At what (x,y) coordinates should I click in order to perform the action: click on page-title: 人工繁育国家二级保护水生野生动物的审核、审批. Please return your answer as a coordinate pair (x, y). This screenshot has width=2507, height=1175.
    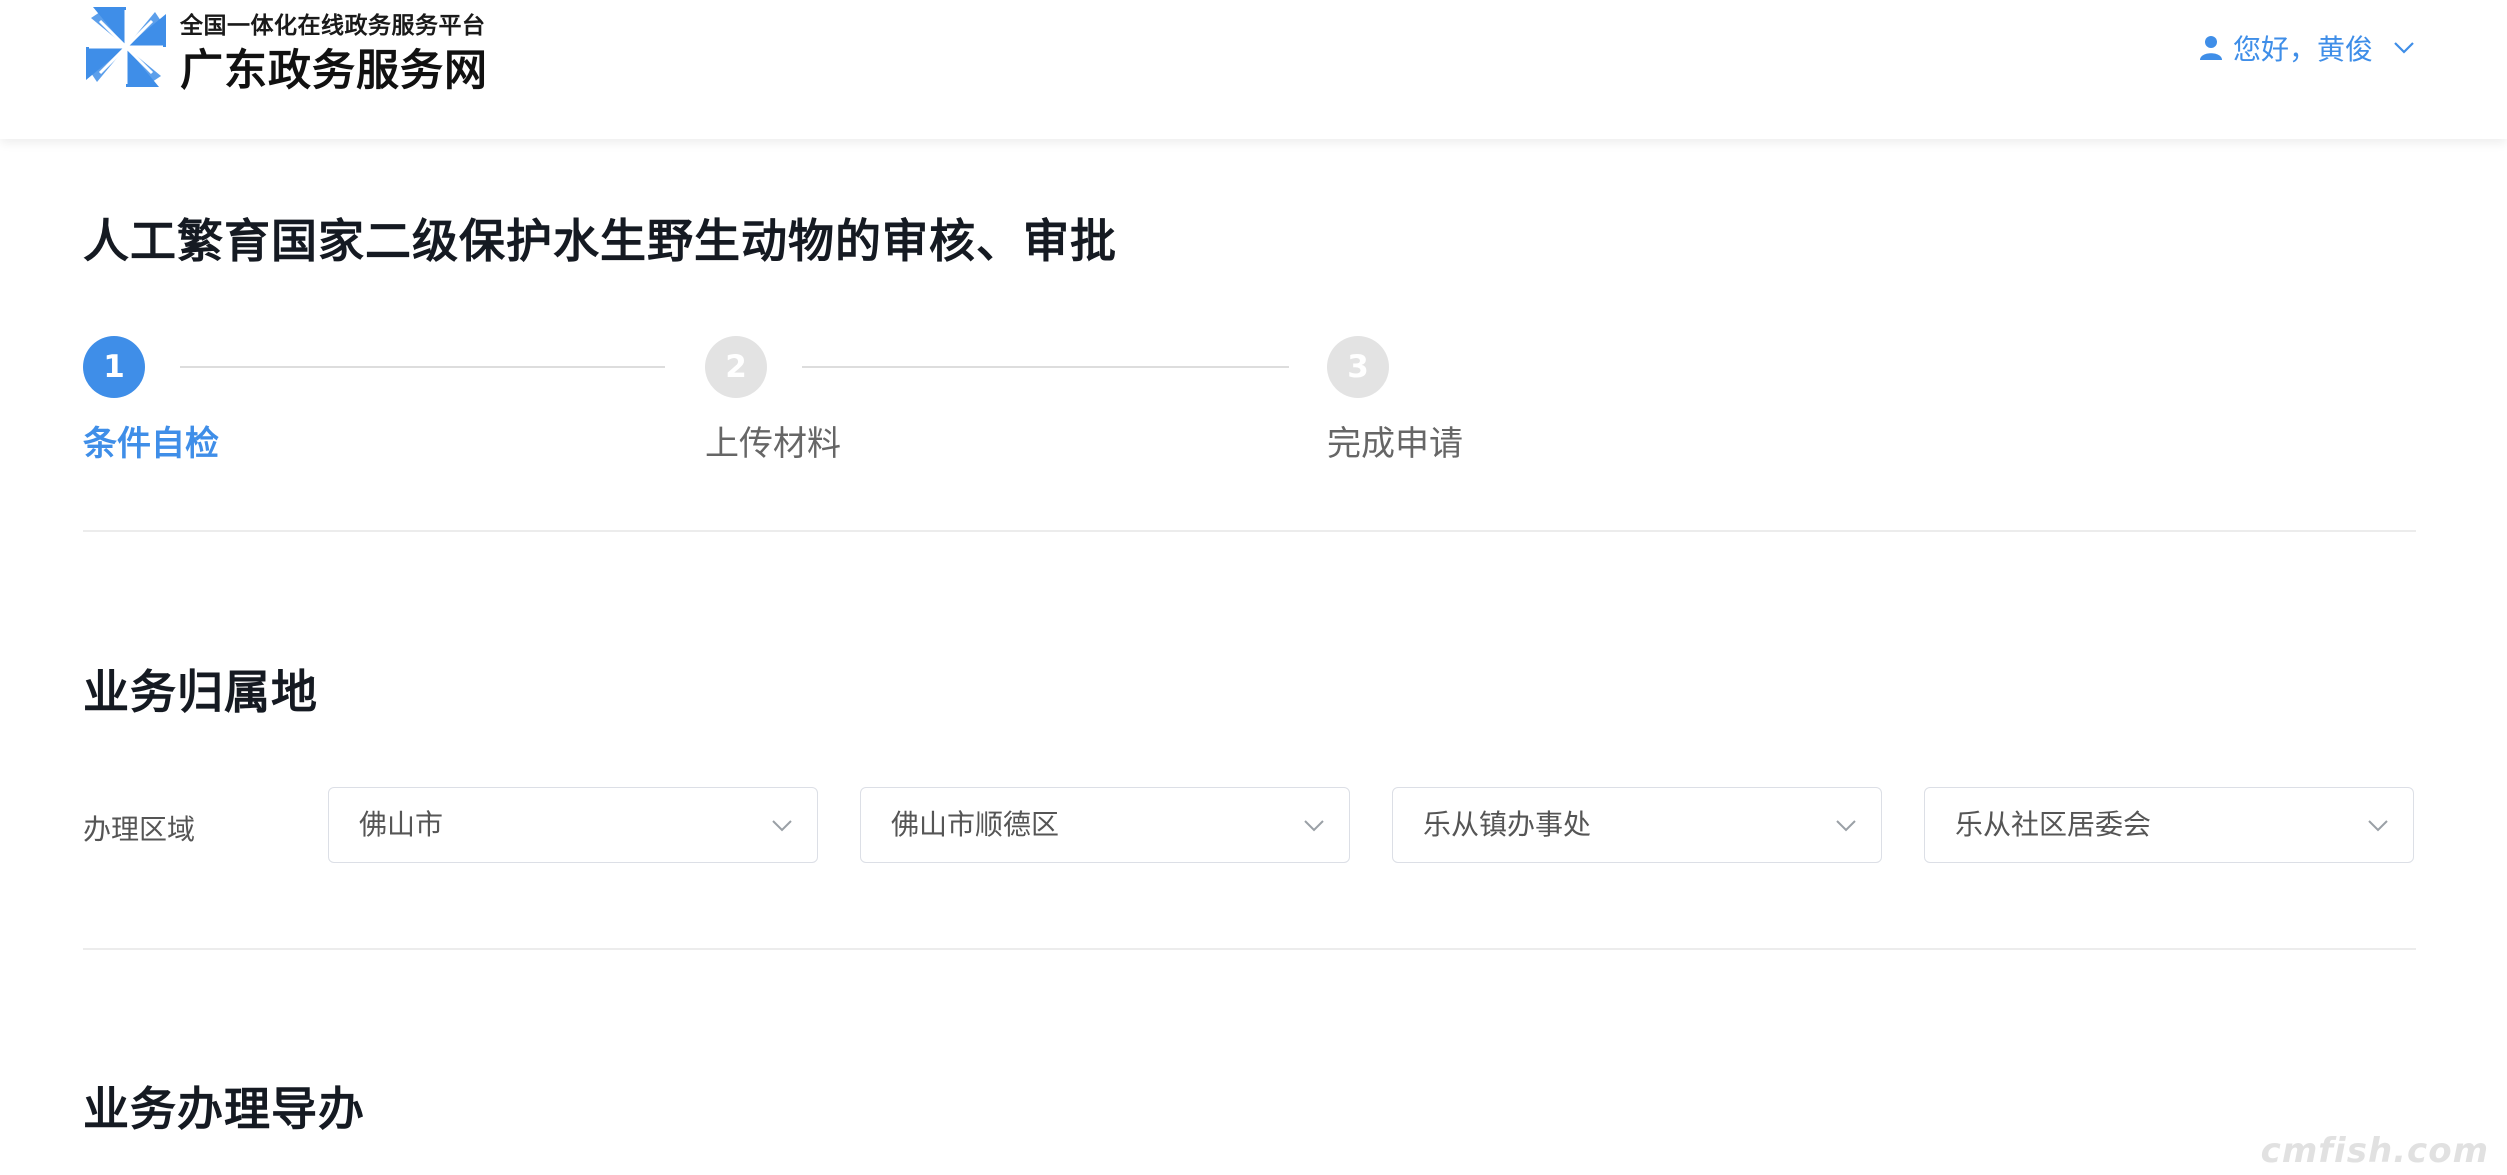
    Looking at the image, I should click on (600, 241).